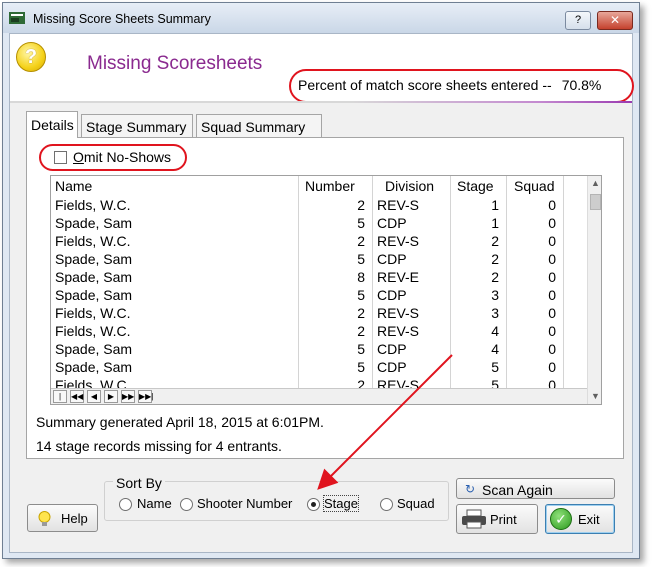  What do you see at coordinates (321, 102) in the screenshot?
I see `header-divider` at bounding box center [321, 102].